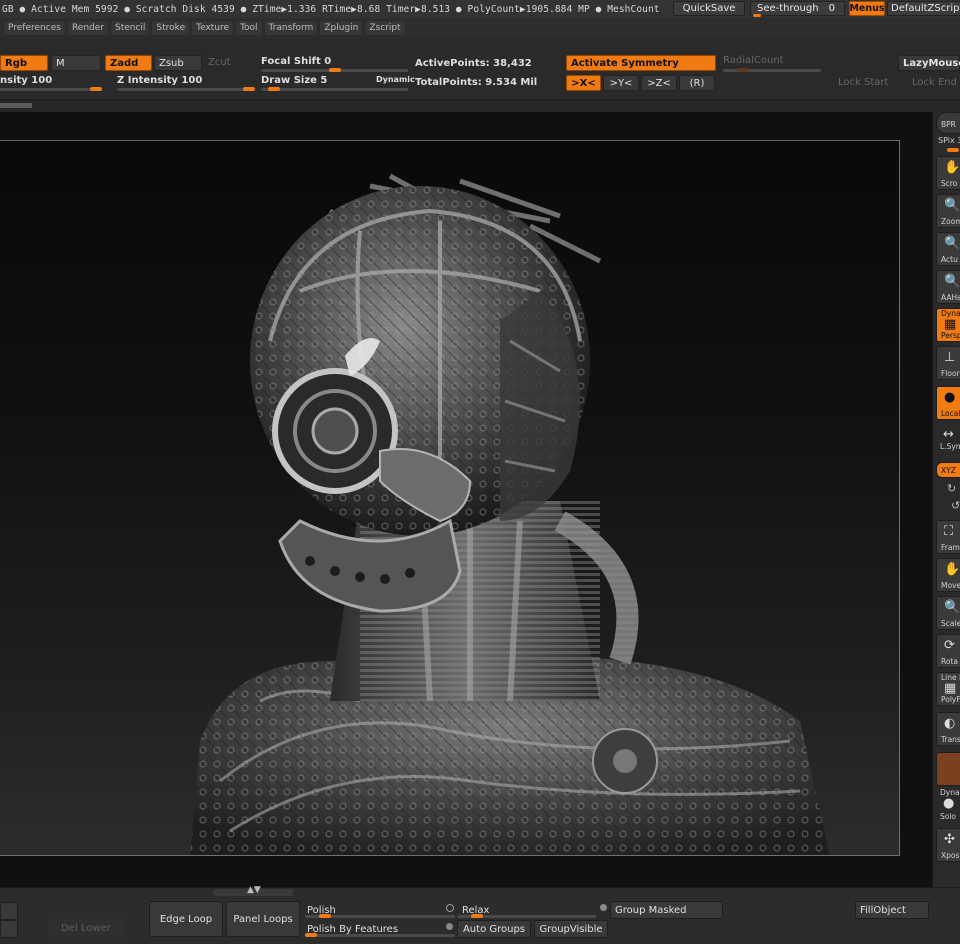  I want to click on polyf-button: Line F ▦ PolyF, so click(948, 689).